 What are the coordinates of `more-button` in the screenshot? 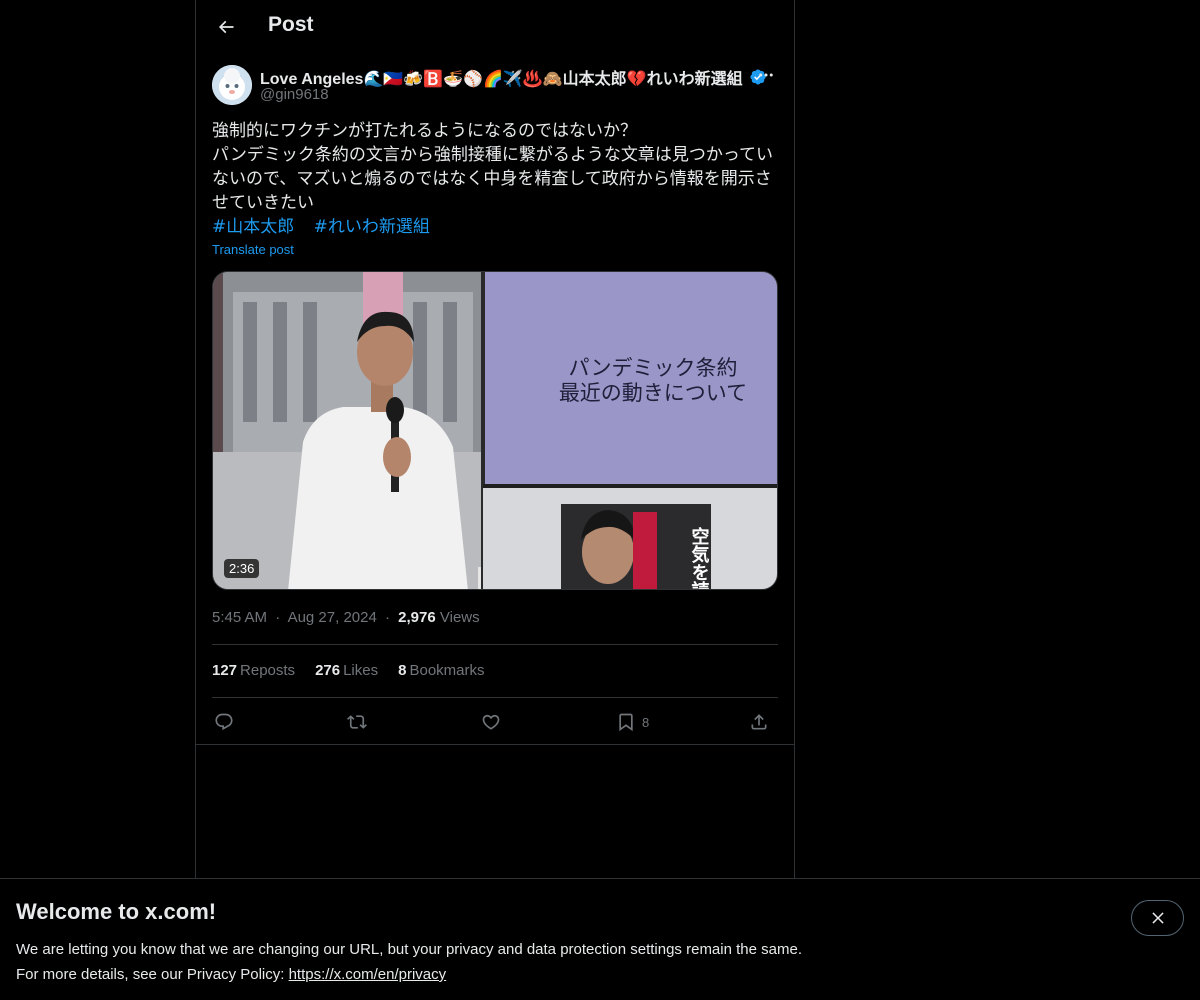 It's located at (766, 75).